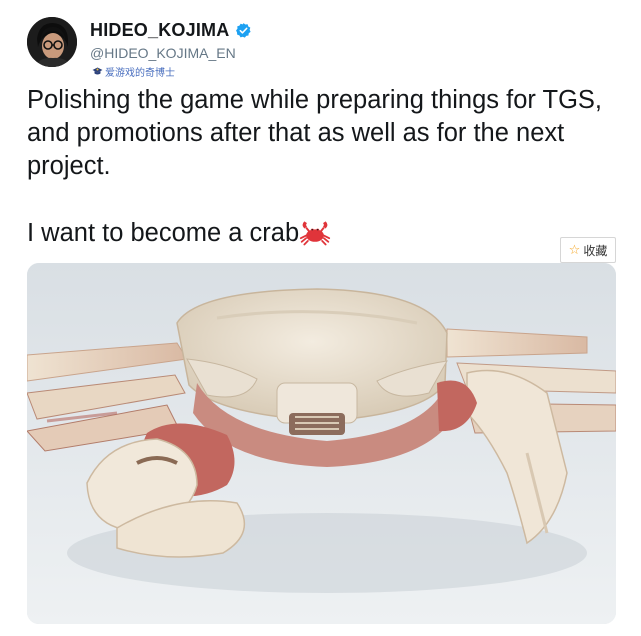 The height and width of the screenshot is (636, 641). Describe the element at coordinates (97, 71) in the screenshot. I see `graduation-cap-icon` at that location.